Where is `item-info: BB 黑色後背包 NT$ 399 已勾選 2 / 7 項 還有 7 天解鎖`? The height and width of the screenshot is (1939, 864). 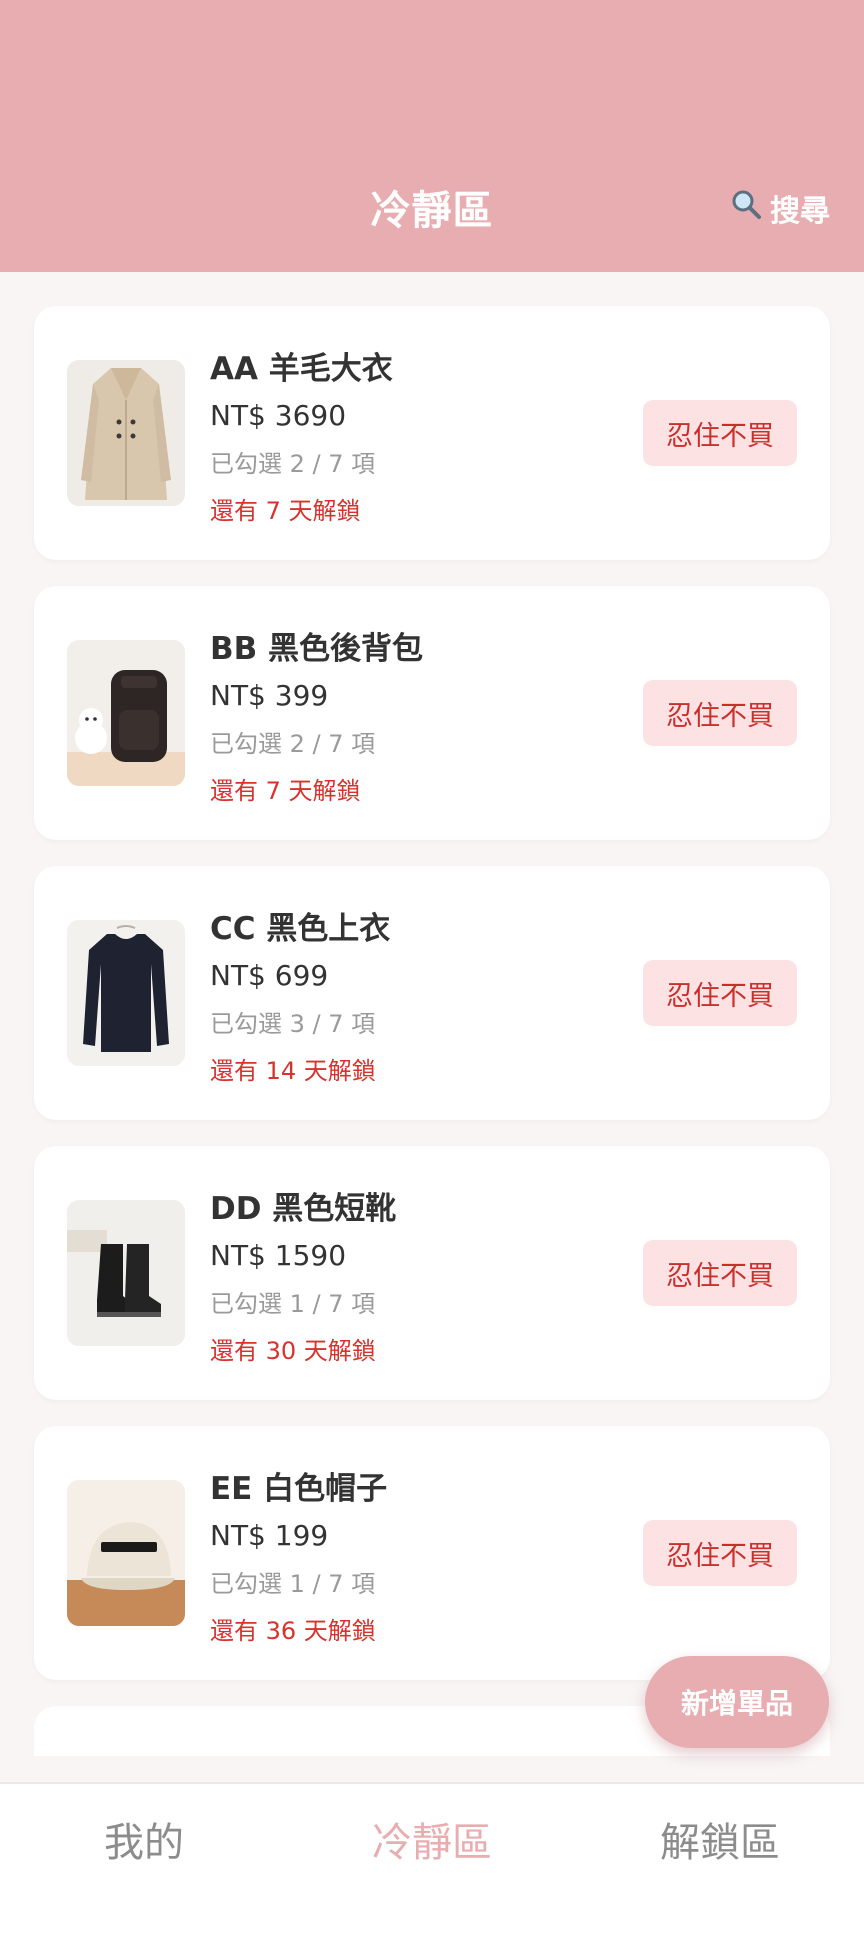 item-info: BB 黑色後背包 NT$ 399 已勾選 2 / 7 項 還有 7 天解鎖 is located at coordinates (316, 720).